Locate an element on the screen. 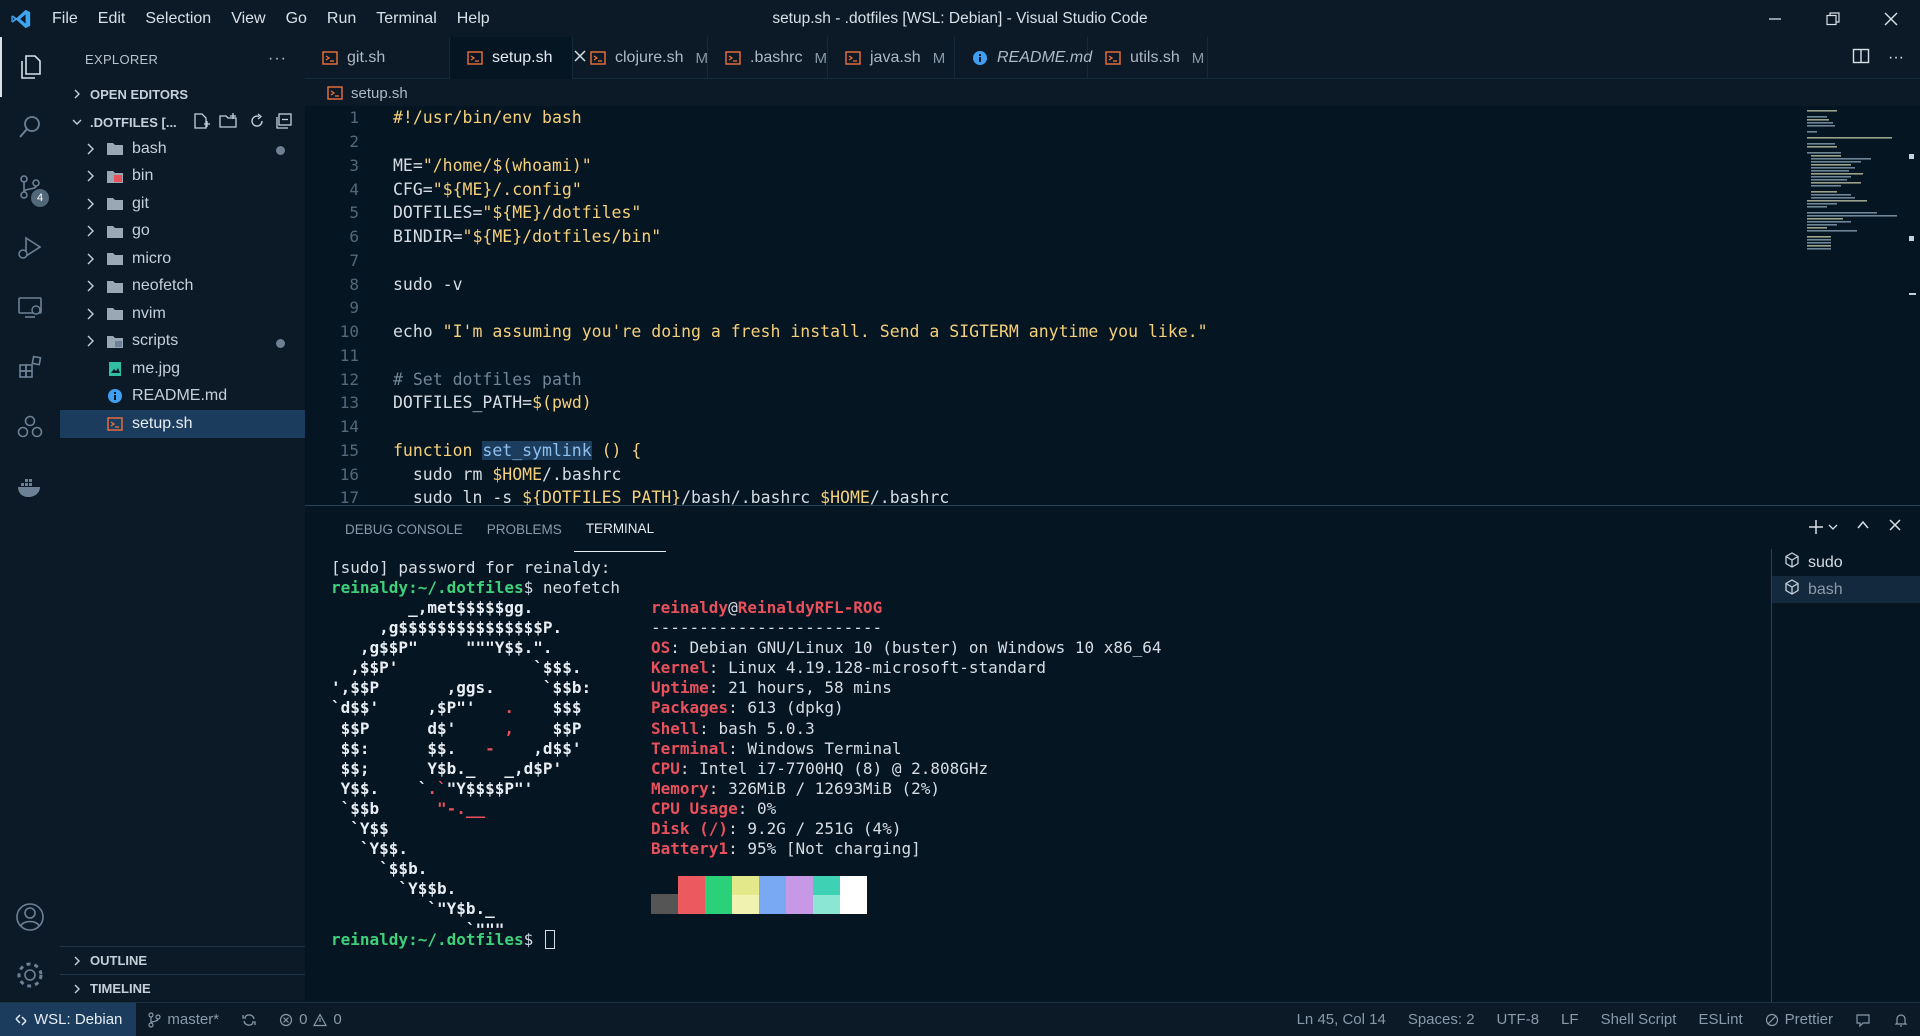 This screenshot has width=1920, height=1036. menu-file: File is located at coordinates (65, 19).